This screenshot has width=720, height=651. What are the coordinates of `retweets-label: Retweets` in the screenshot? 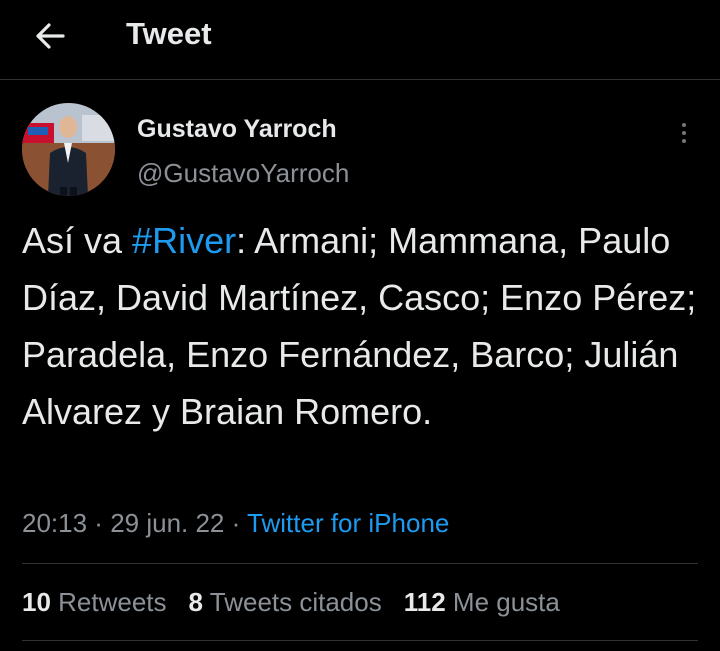 It's located at (108, 602).